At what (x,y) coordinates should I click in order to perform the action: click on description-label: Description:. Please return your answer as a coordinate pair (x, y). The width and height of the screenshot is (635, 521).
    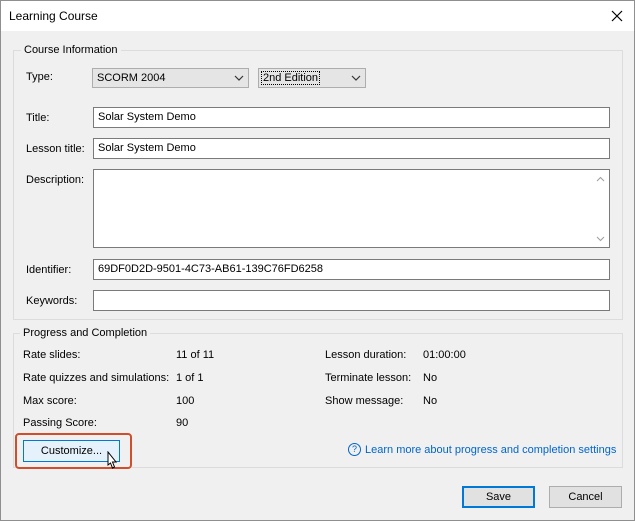
    Looking at the image, I should click on (55, 180).